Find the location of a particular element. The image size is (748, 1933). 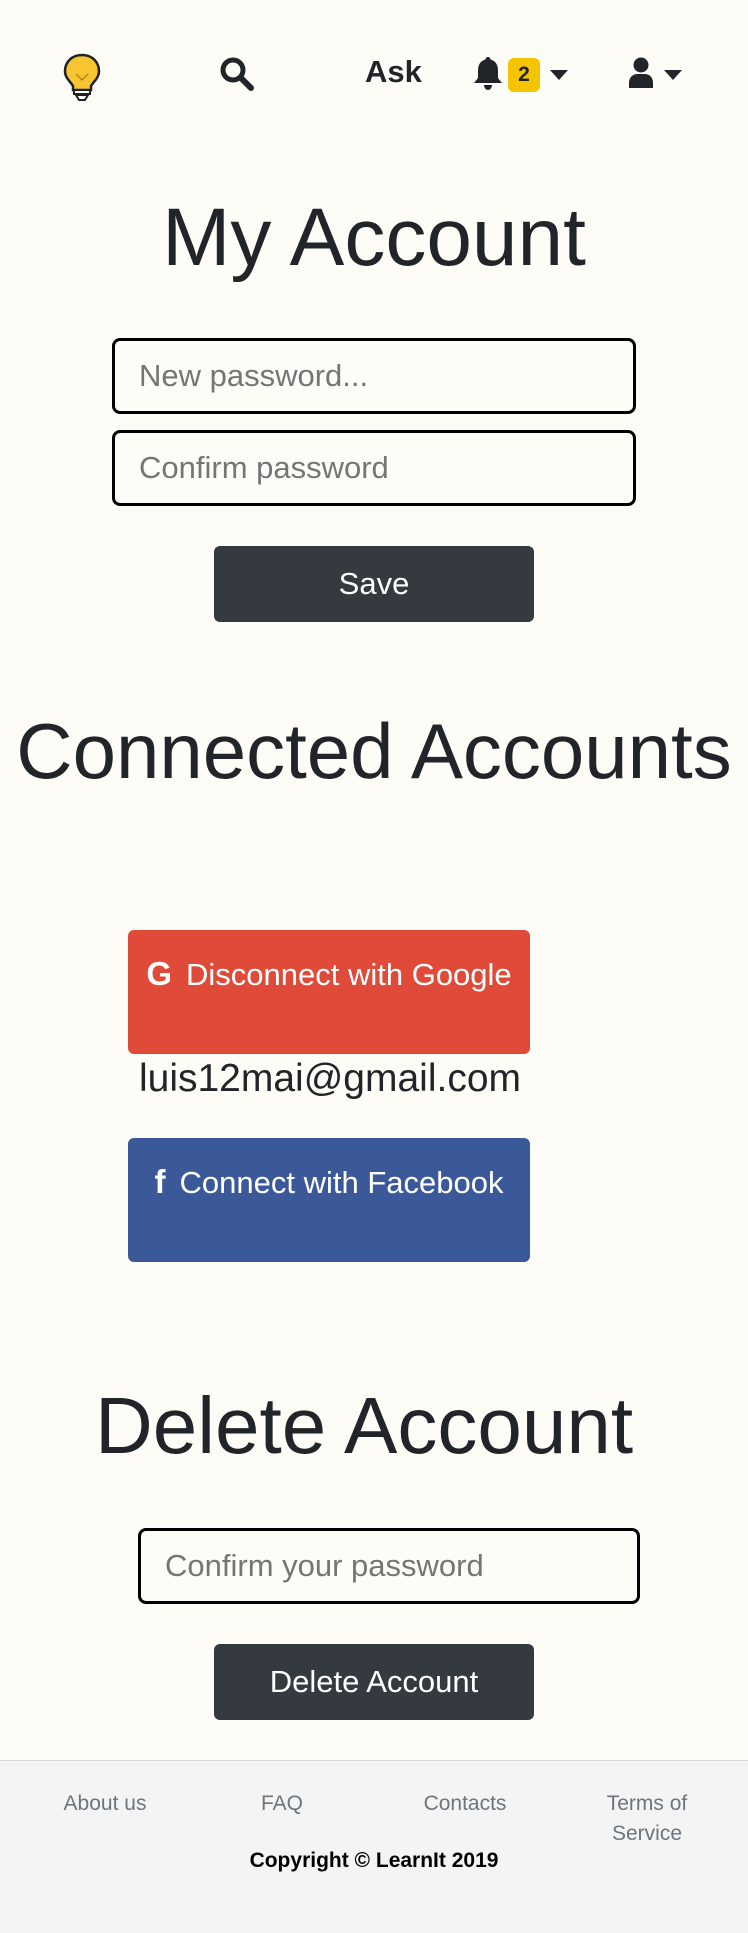

disconnect-google-button: G Disconnect with Google is located at coordinates (329, 992).